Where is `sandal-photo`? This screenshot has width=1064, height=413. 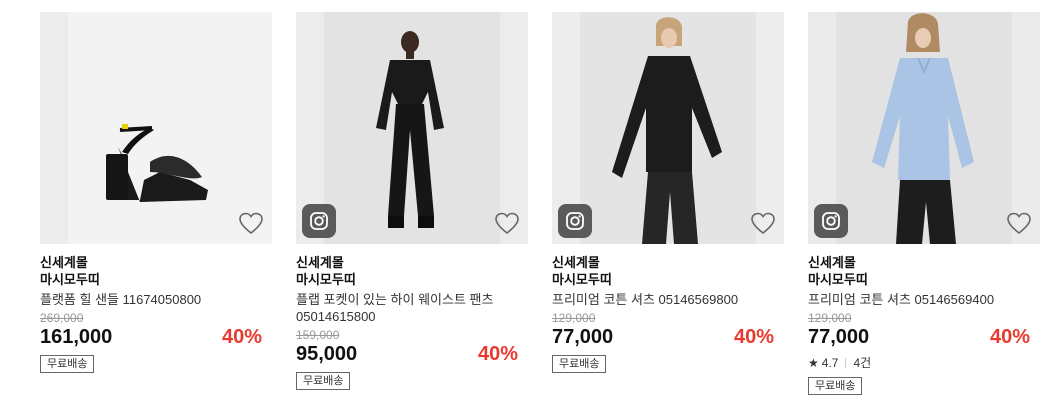
sandal-photo is located at coordinates (156, 128).